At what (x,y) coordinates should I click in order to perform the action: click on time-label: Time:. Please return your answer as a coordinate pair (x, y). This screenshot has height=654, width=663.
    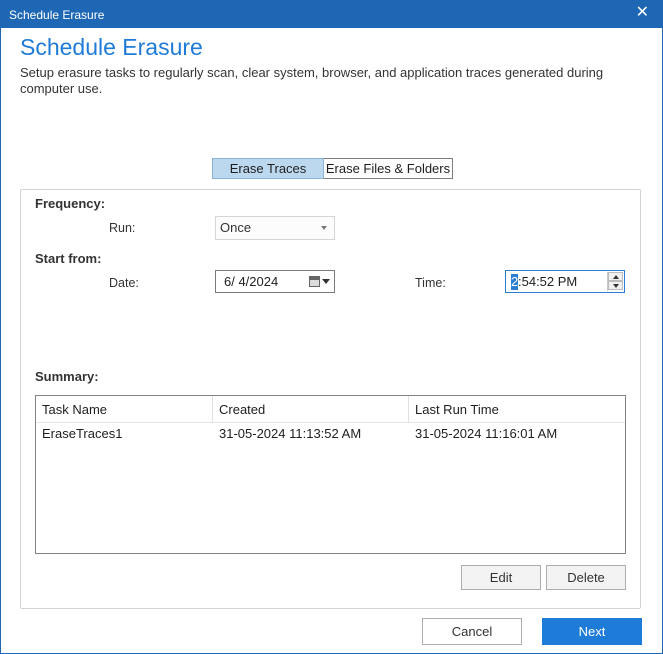
    Looking at the image, I should click on (430, 283).